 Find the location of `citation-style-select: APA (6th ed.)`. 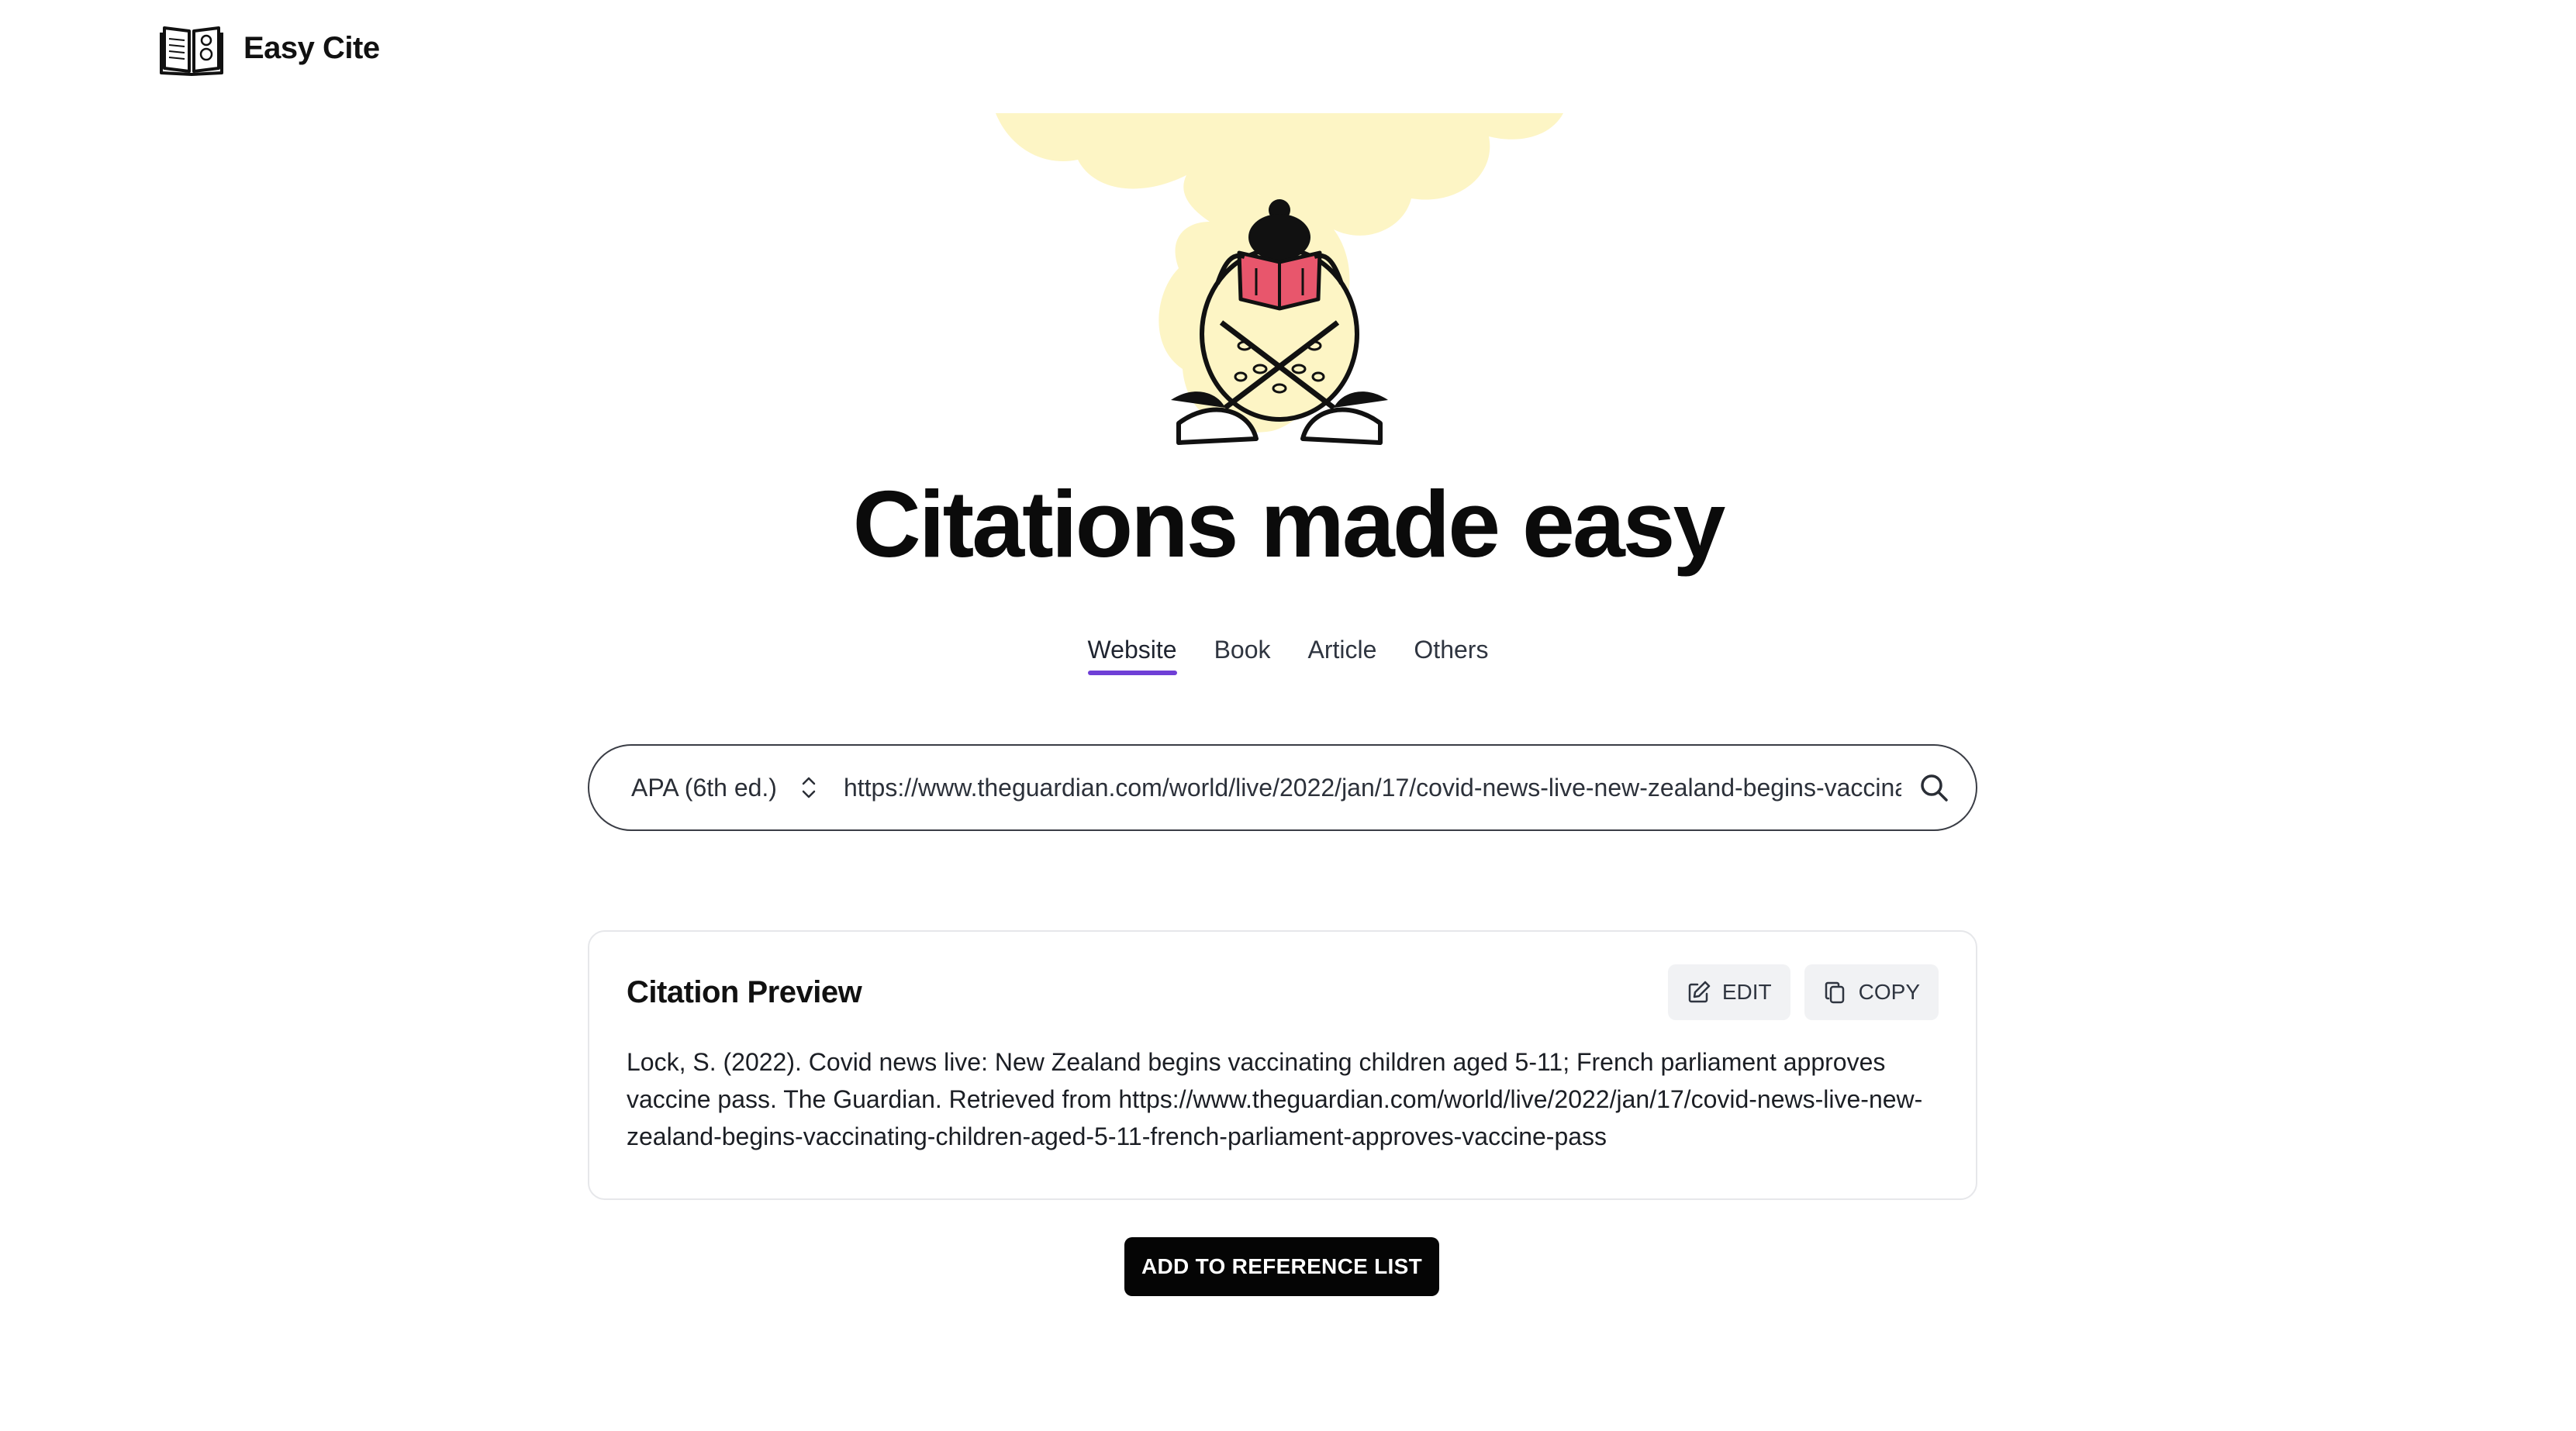

citation-style-select: APA (6th ed.) is located at coordinates (724, 788).